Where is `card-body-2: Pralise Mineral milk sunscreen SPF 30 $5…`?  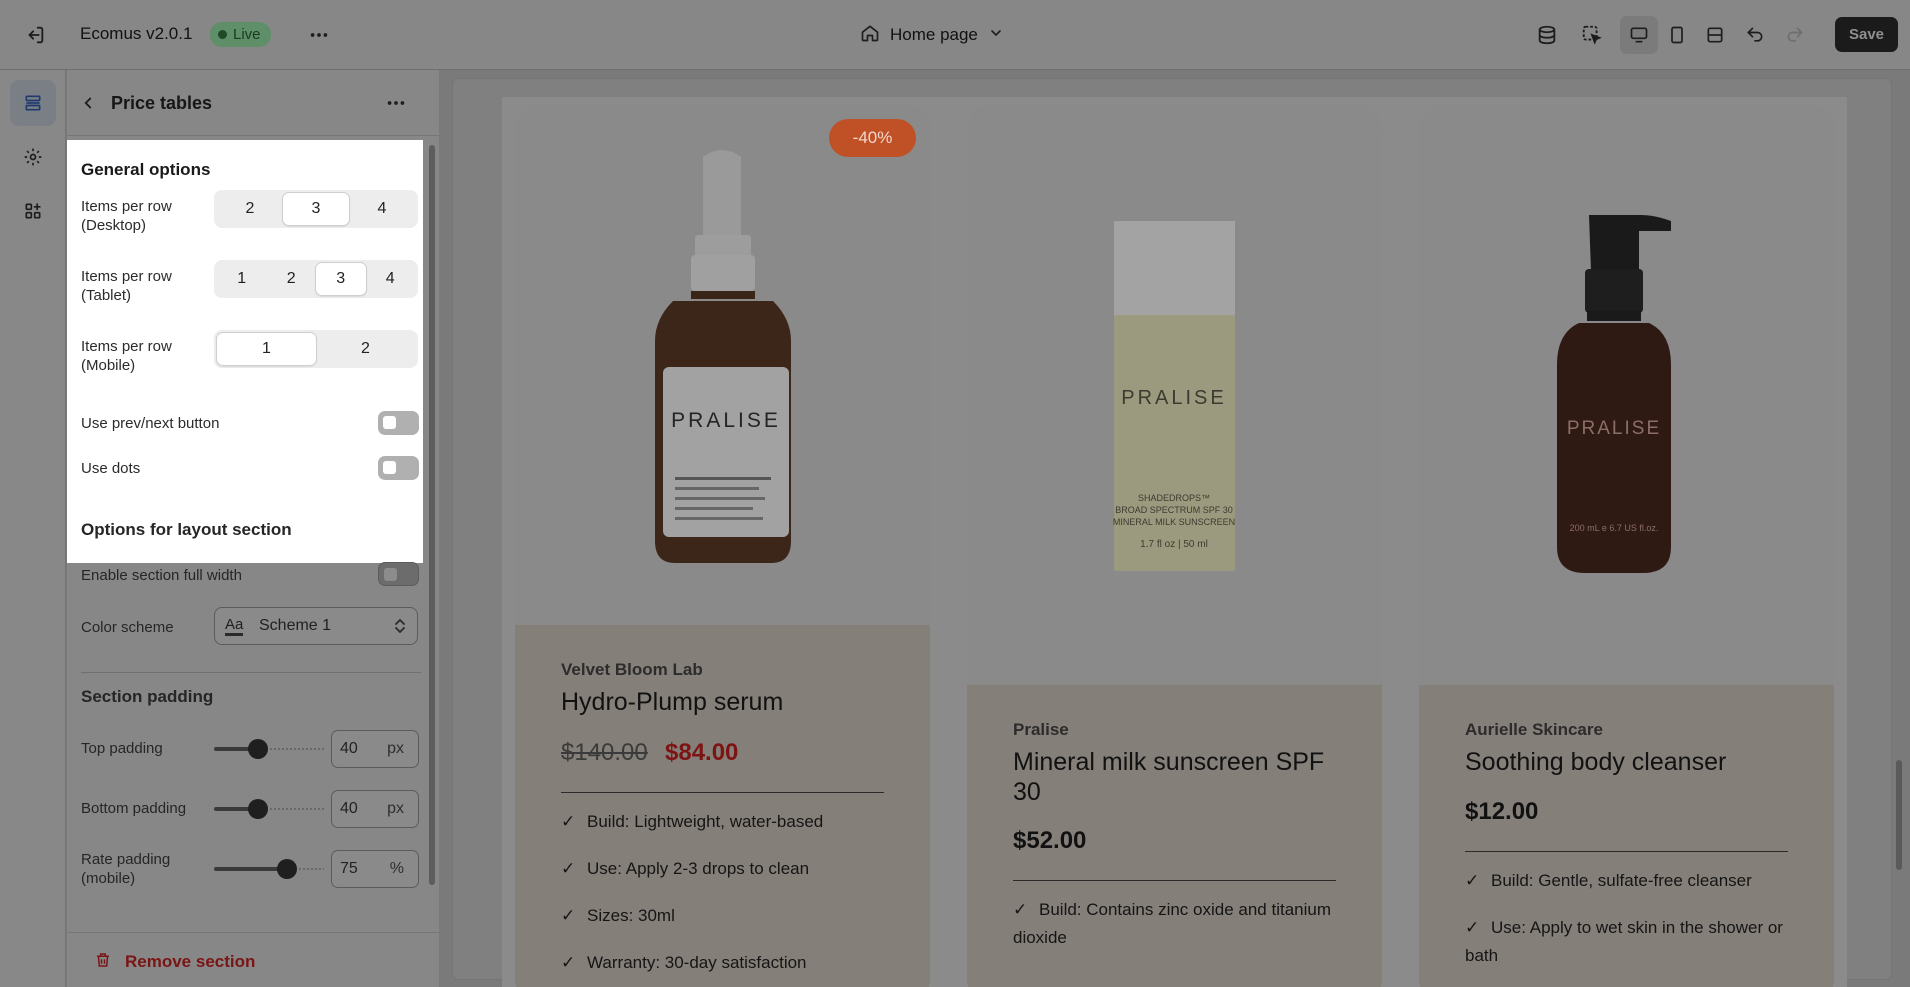 card-body-2: Pralise Mineral milk sunscreen SPF 30 $5… is located at coordinates (1174, 836).